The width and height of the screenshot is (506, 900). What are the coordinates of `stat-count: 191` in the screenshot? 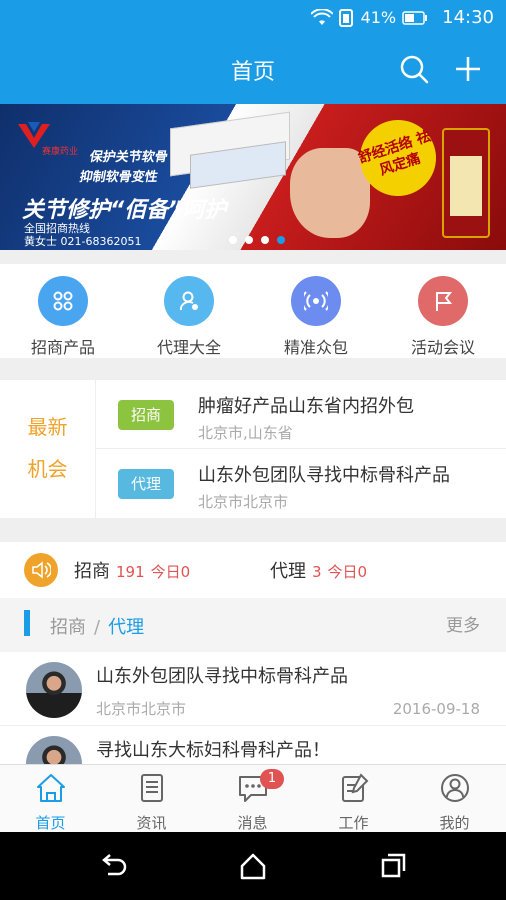 It's located at (130, 572).